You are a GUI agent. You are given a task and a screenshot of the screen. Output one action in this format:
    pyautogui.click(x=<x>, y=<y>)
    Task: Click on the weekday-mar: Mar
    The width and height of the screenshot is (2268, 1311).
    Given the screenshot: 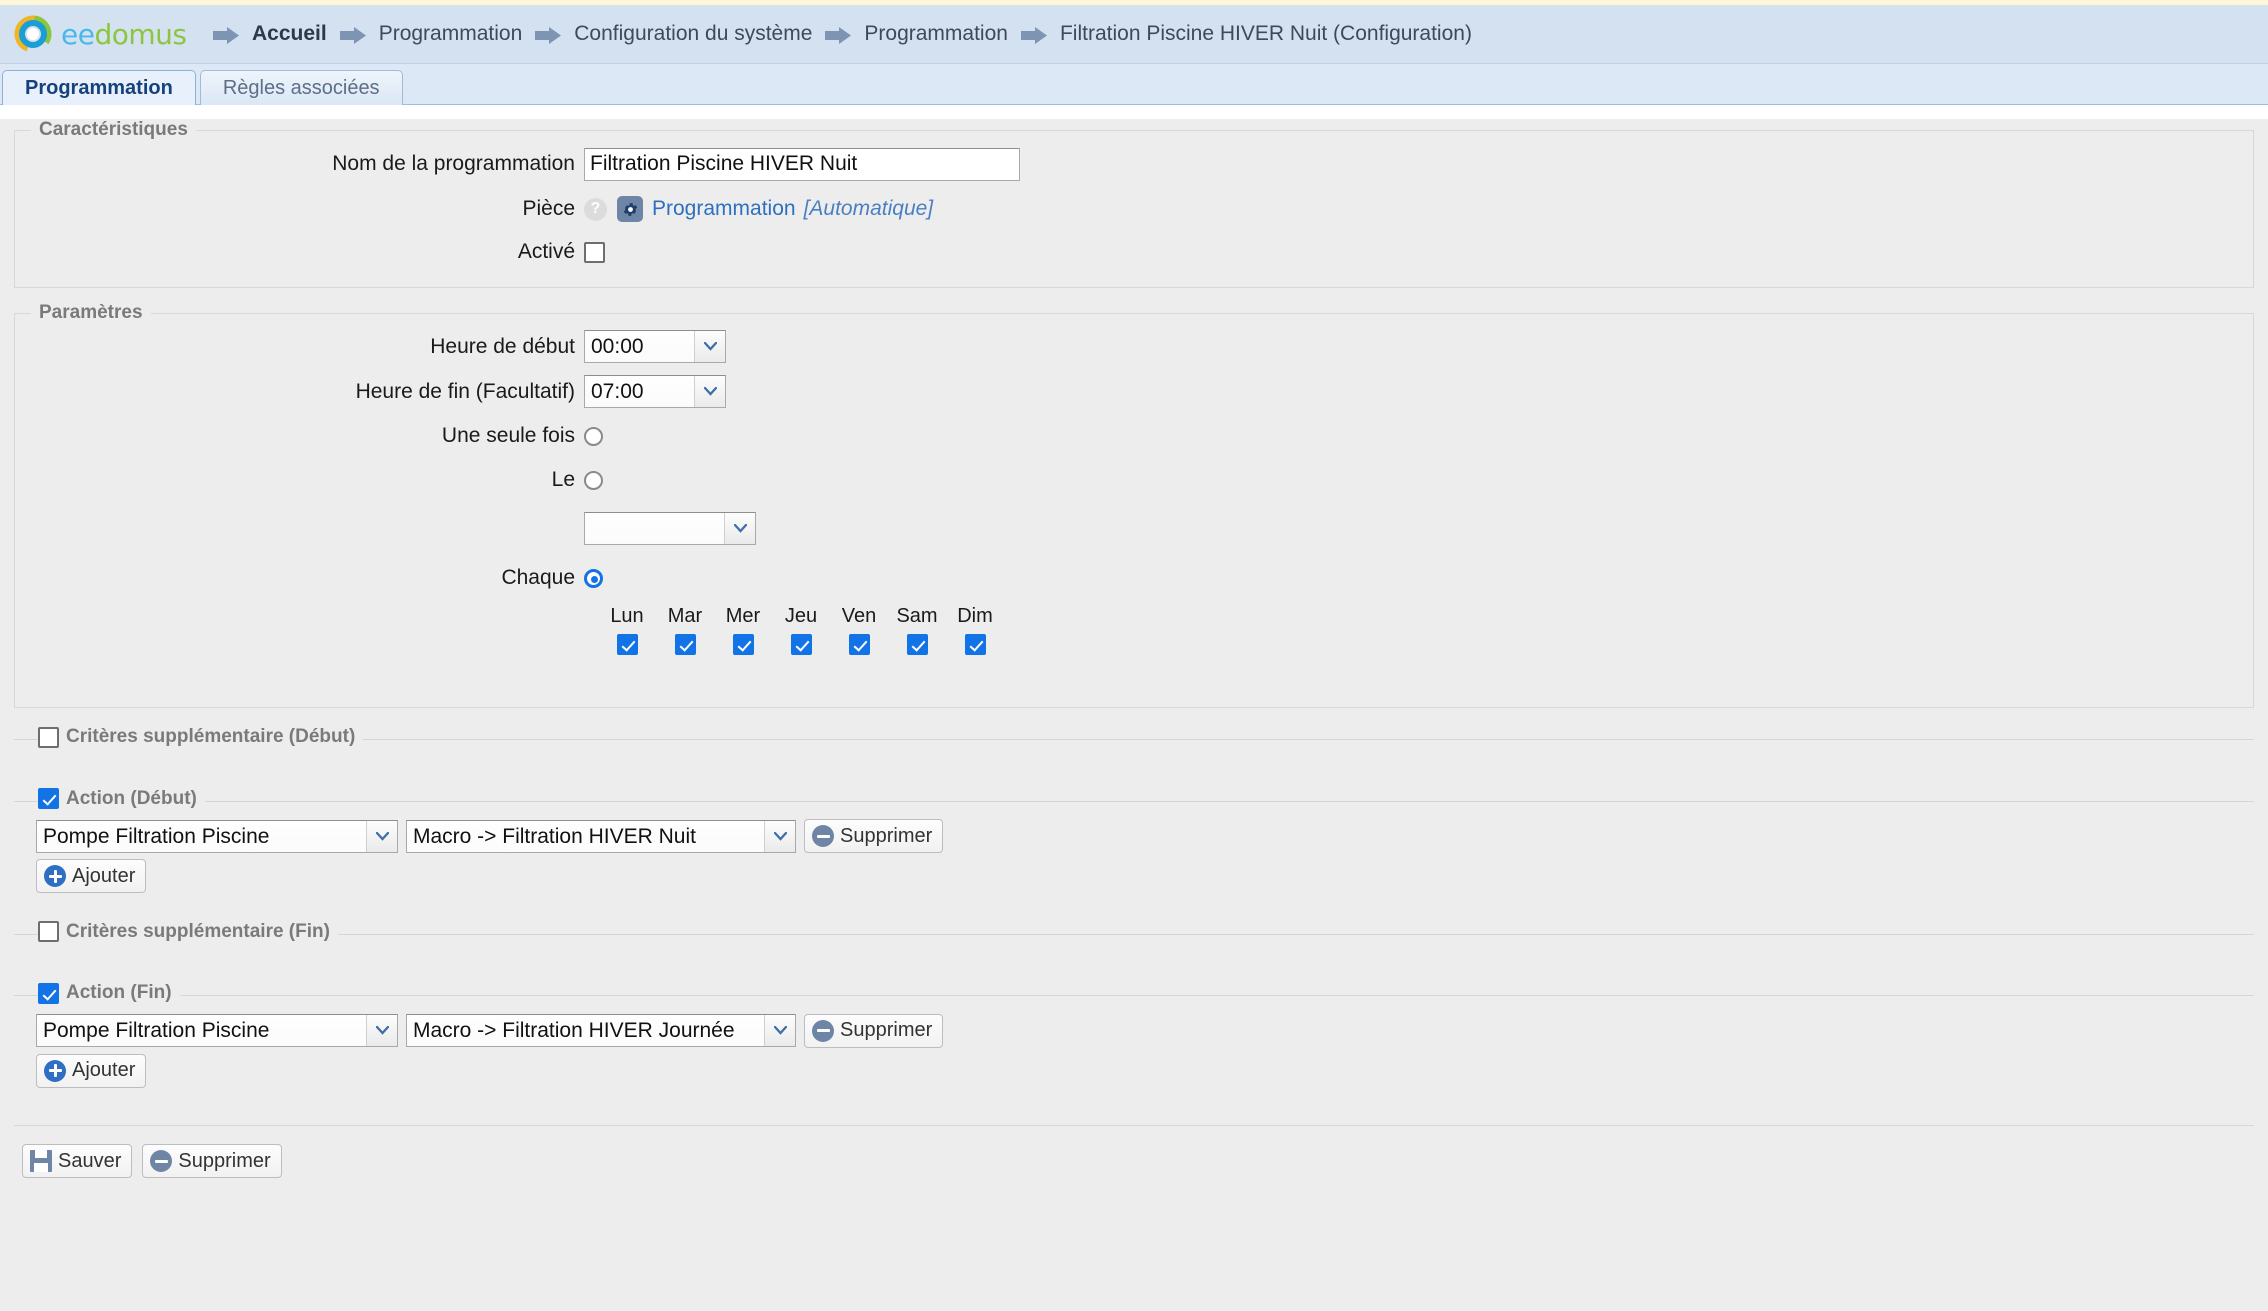 What is the action you would take?
    pyautogui.click(x=685, y=629)
    